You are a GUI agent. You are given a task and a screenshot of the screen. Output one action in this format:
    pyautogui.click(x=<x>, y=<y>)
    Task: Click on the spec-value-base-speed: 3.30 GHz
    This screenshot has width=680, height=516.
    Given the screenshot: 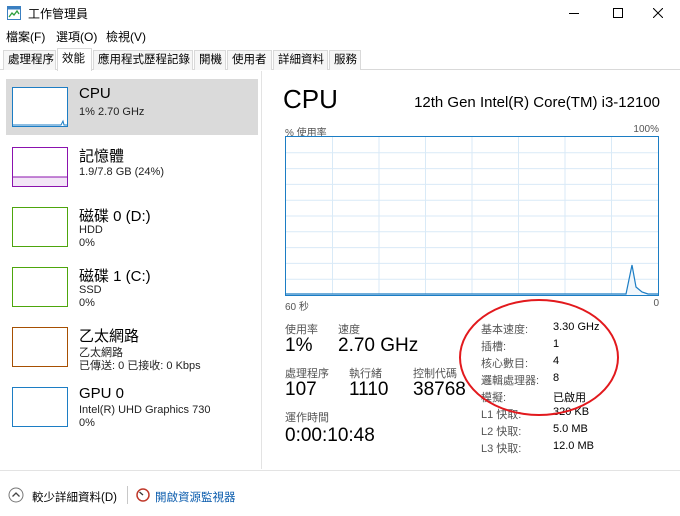 What is the action you would take?
    pyautogui.click(x=576, y=327)
    